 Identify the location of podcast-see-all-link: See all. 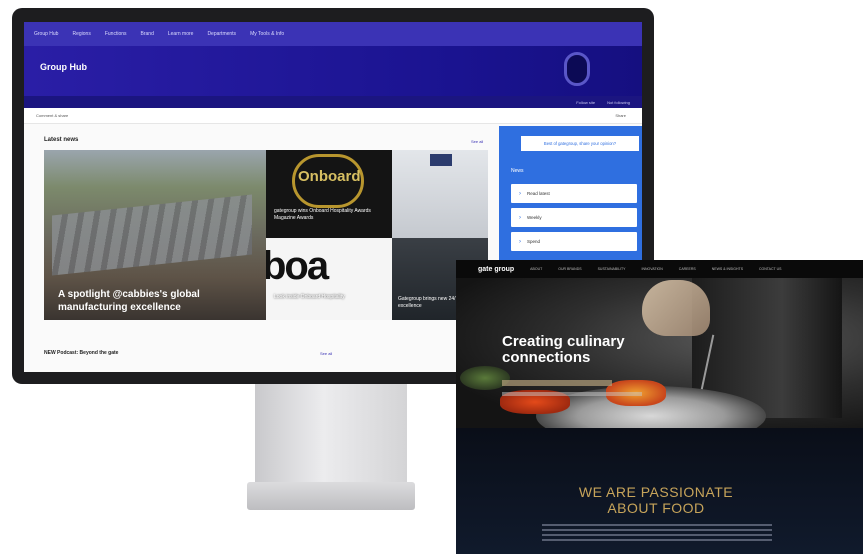
(326, 353).